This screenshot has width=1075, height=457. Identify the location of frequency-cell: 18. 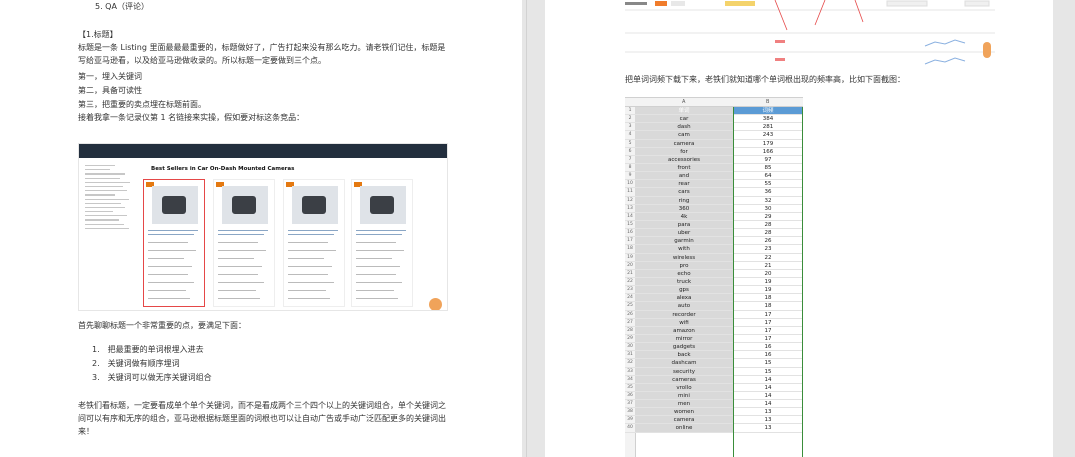
(768, 298).